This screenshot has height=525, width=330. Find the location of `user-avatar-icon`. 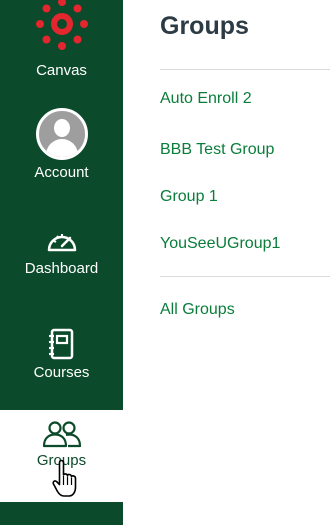

user-avatar-icon is located at coordinates (61, 134).